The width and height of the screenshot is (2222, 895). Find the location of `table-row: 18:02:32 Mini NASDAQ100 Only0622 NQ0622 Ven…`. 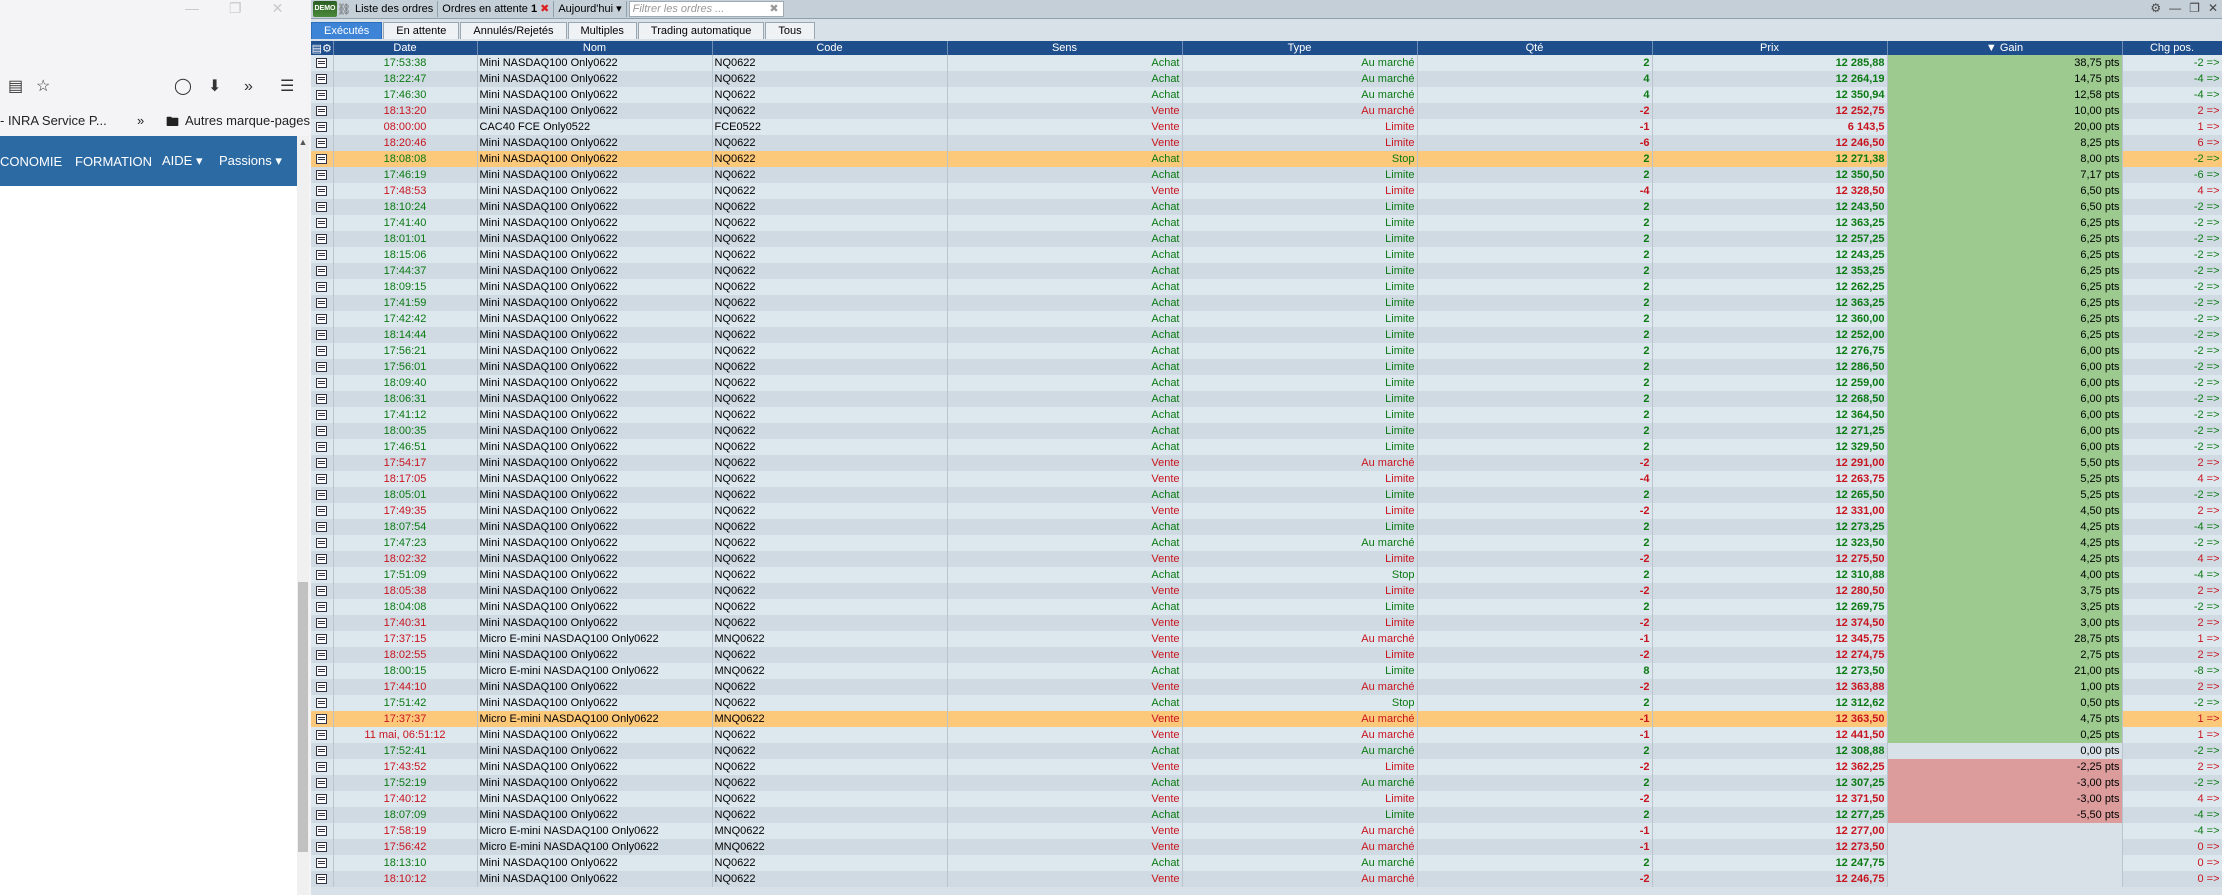

table-row: 18:02:32 Mini NASDAQ100 Only0622 NQ0622 Ven… is located at coordinates (1266, 559).